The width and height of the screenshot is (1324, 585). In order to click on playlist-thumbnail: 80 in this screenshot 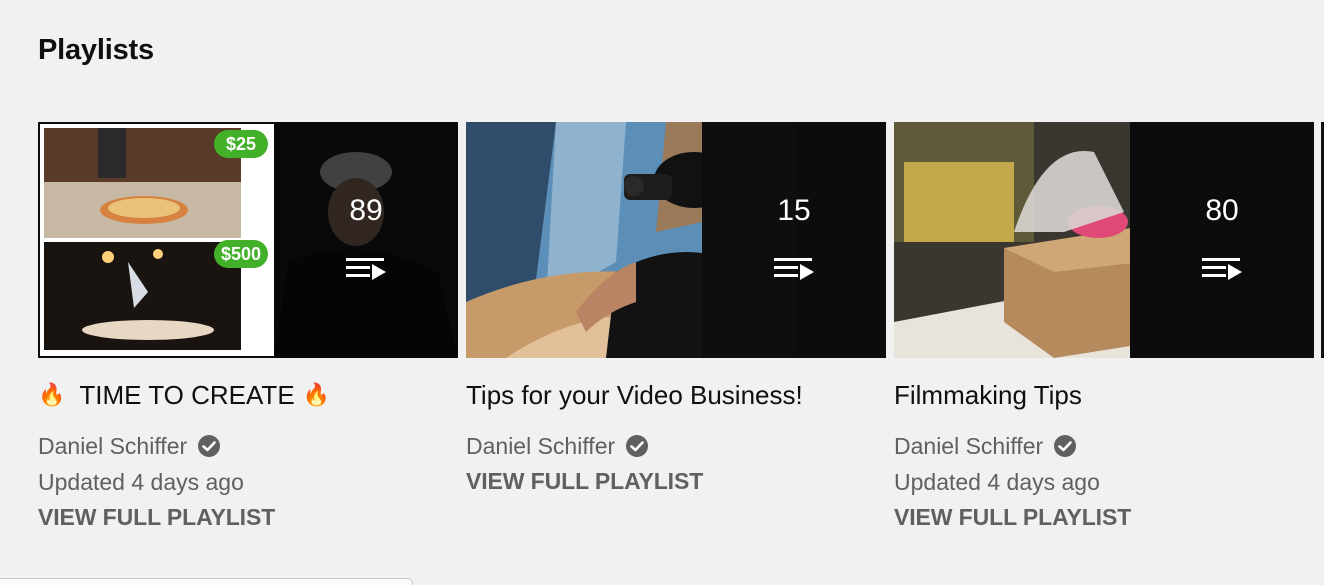, I will do `click(1104, 240)`.